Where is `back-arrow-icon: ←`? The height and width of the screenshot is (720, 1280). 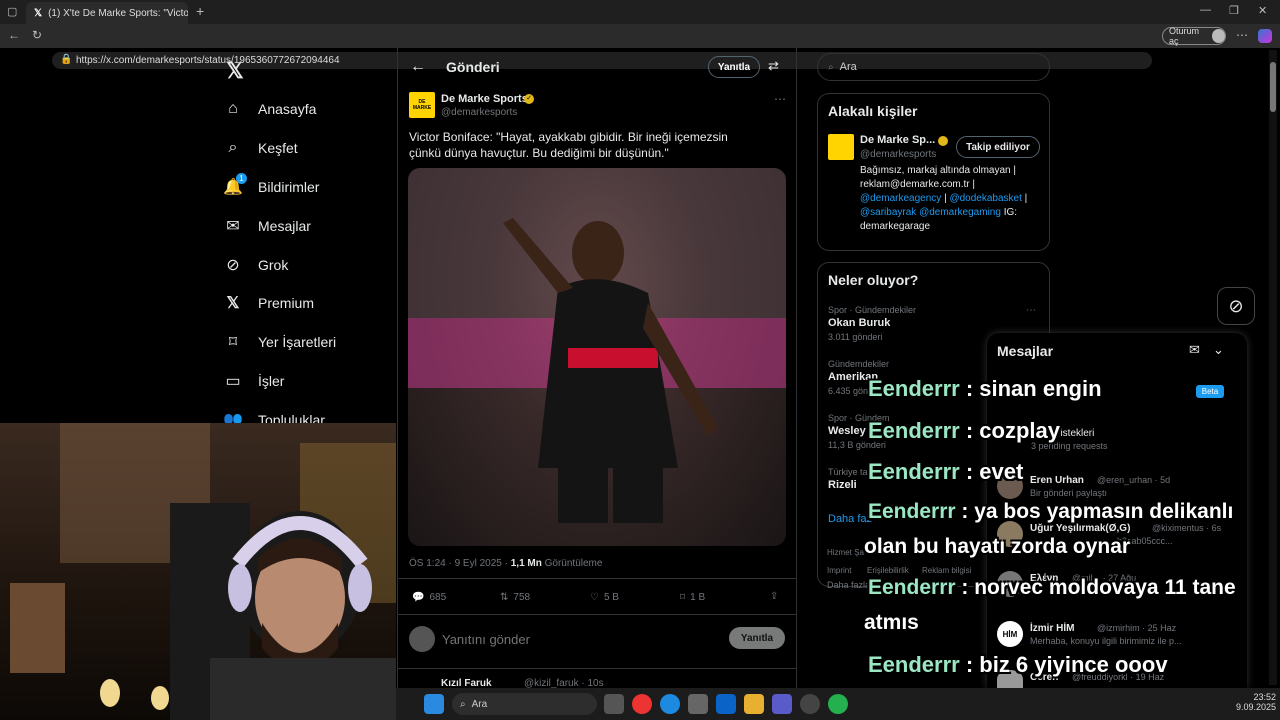
back-arrow-icon: ← is located at coordinates (418, 67).